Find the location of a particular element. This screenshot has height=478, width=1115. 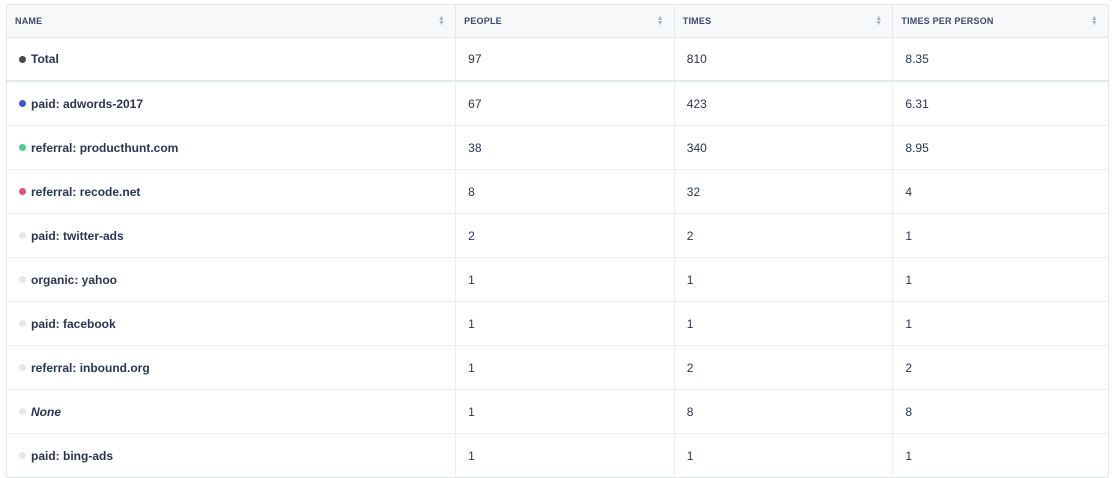

segment-name-cell: Total is located at coordinates (232, 59).